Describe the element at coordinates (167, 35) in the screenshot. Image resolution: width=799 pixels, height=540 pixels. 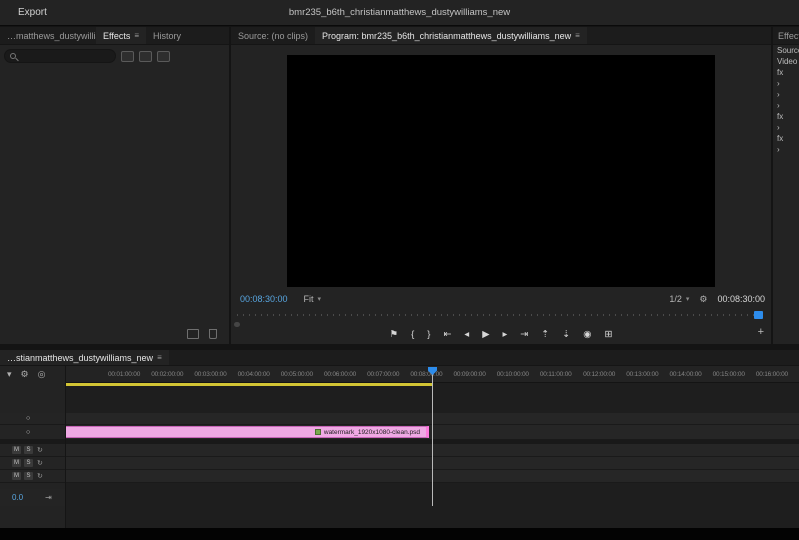
I see `tab-history: History` at that location.